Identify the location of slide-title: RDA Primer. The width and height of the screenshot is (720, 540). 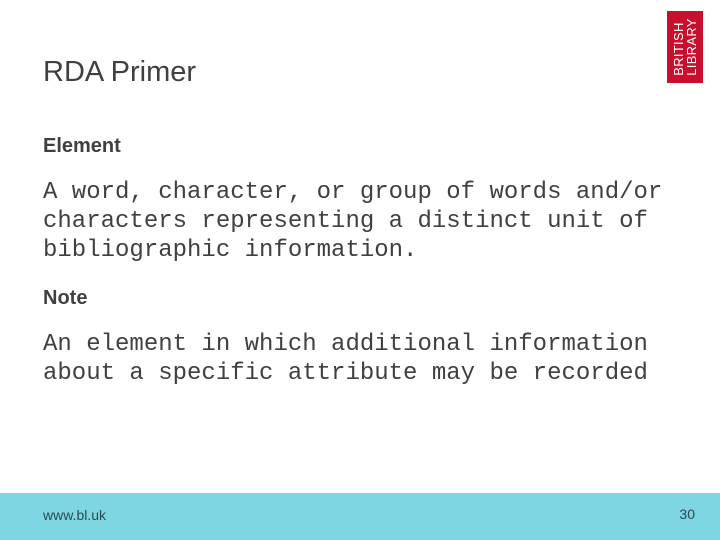
(120, 72).